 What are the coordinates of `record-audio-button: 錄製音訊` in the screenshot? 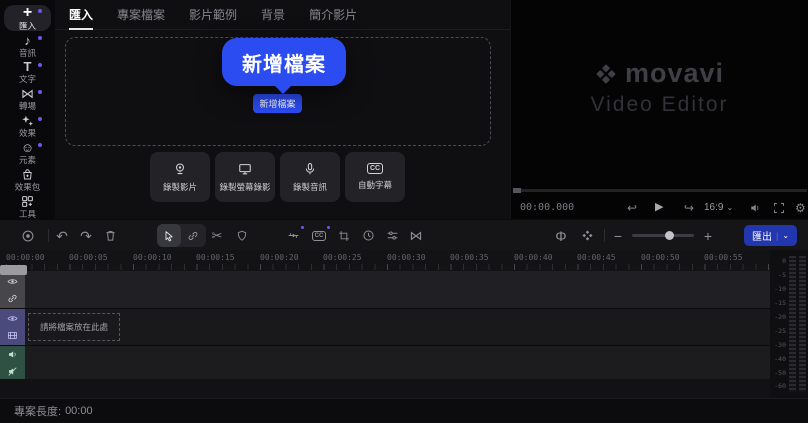 It's located at (310, 177).